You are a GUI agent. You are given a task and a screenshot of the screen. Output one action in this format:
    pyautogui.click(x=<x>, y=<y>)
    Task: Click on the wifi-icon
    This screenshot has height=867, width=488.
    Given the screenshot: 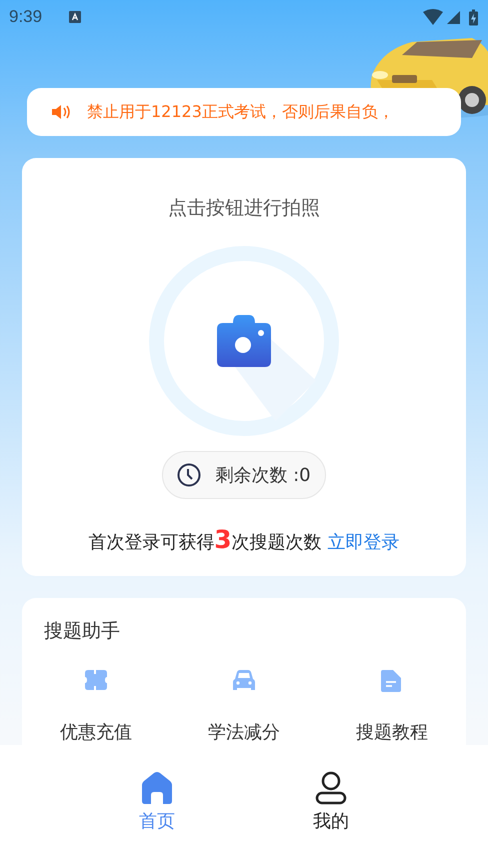 What is the action you would take?
    pyautogui.click(x=433, y=17)
    